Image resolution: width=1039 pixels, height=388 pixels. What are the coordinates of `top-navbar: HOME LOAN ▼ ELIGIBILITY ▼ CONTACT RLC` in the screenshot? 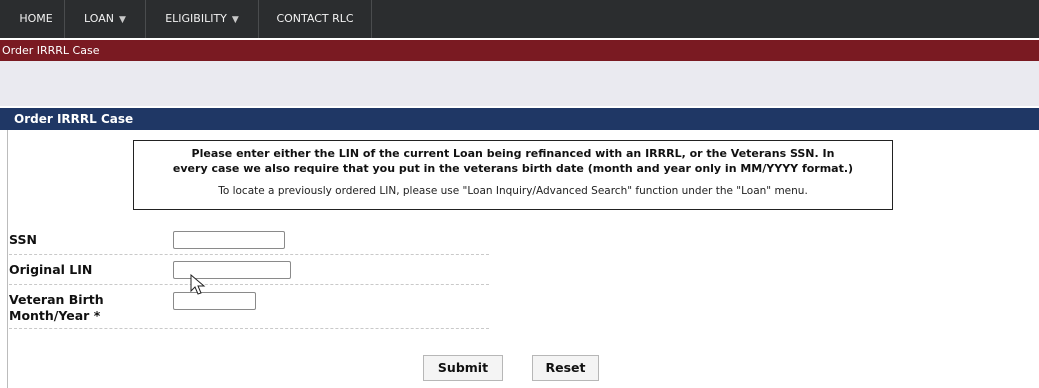 It's located at (519, 19).